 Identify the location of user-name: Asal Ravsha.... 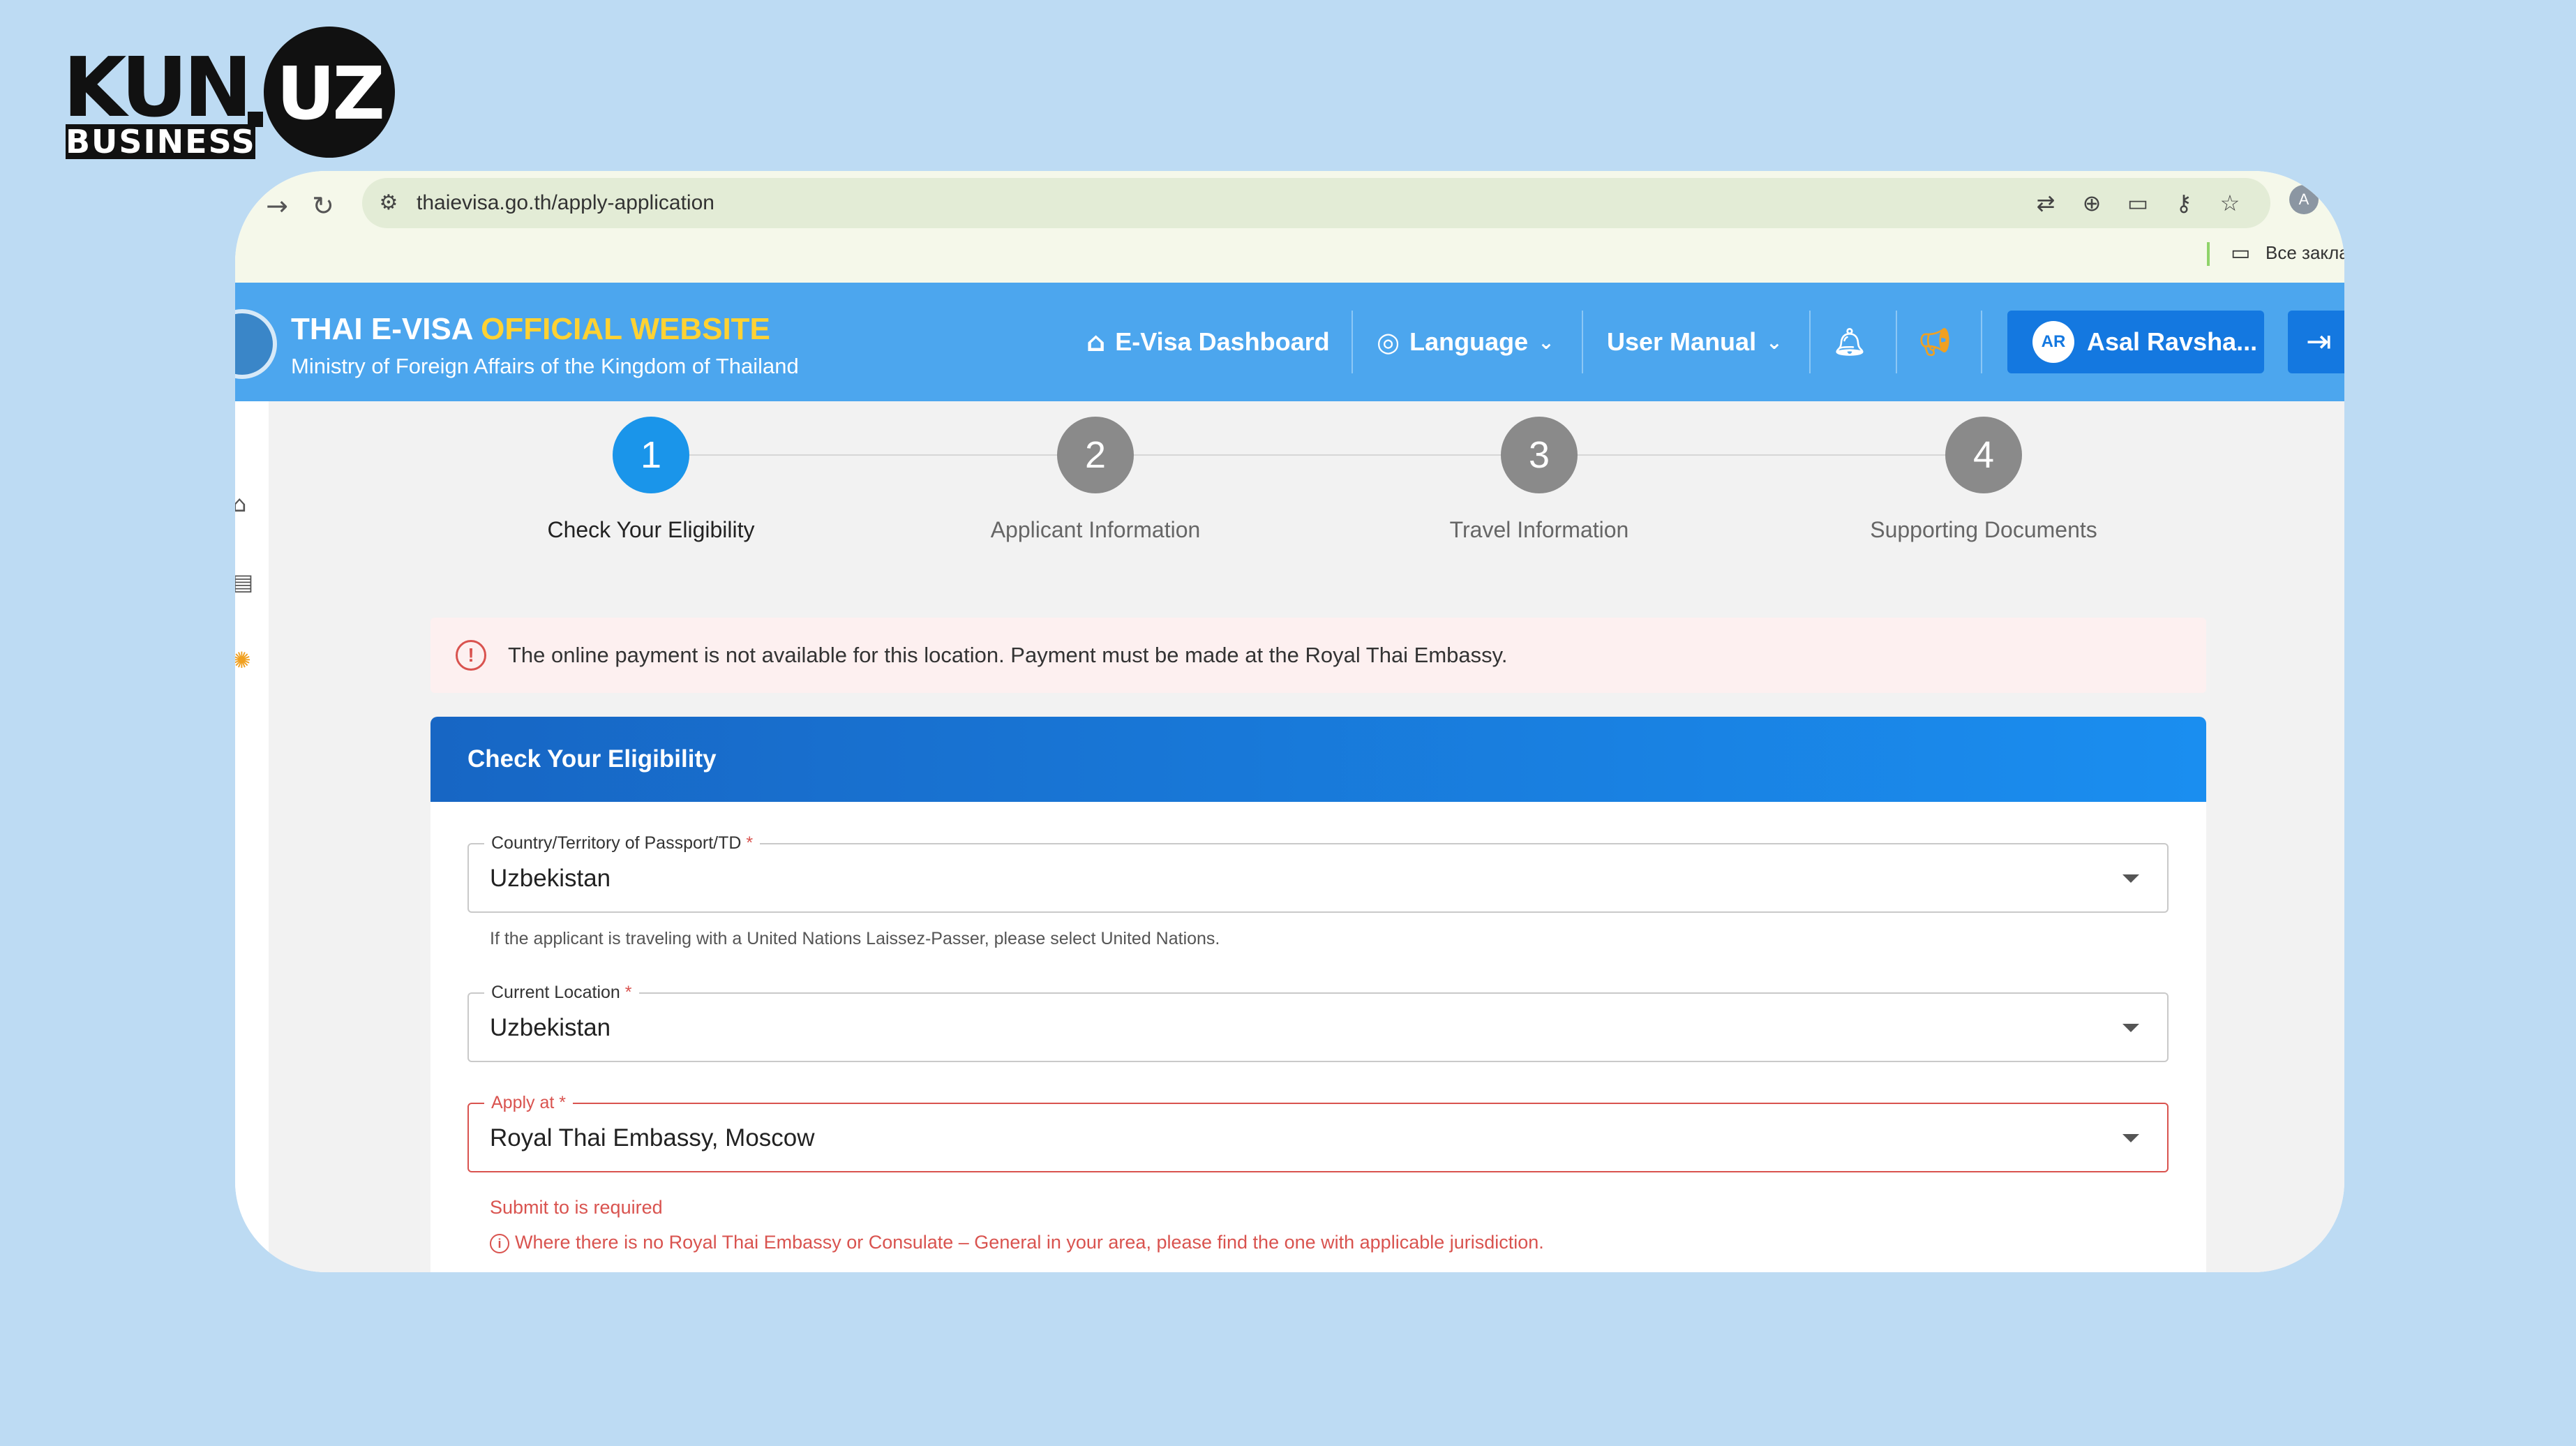
(2172, 341).